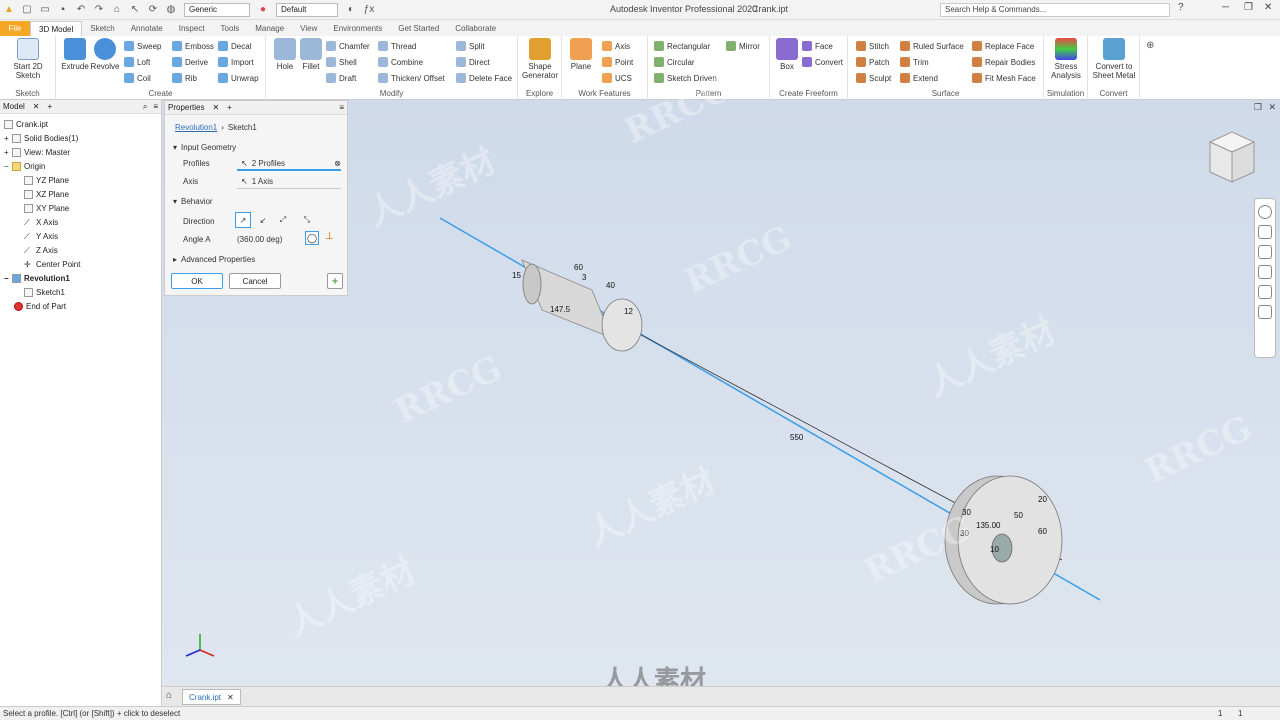 Image resolution: width=1280 pixels, height=720 pixels. Describe the element at coordinates (484, 78) in the screenshot. I see `delete-face-button: Delete Face` at that location.